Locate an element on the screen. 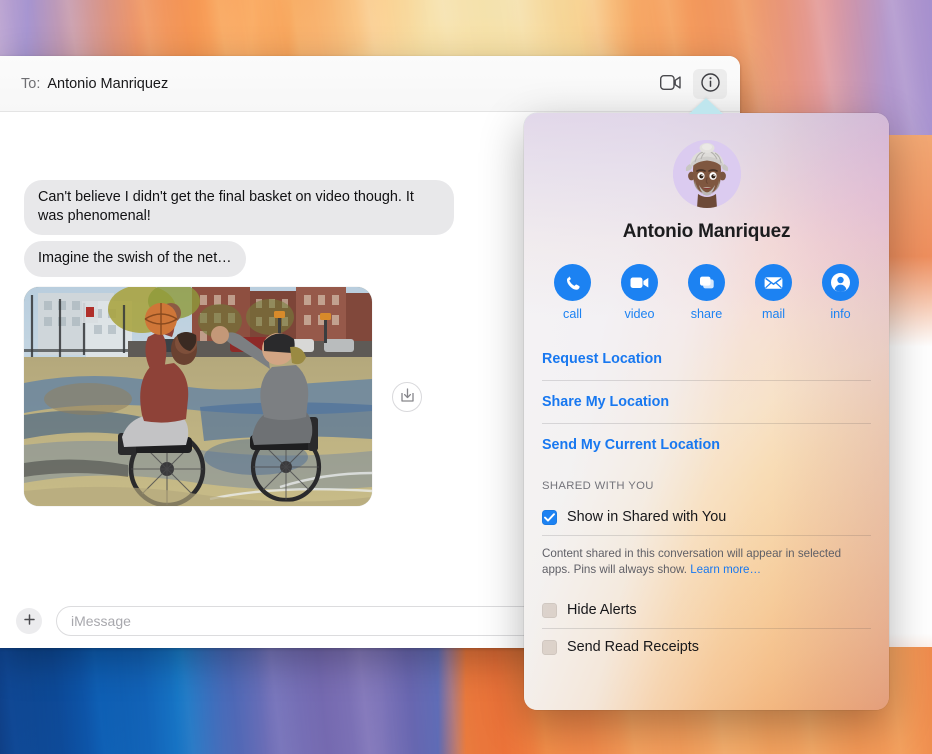  show-in-shared-with-you-label: Show in Shared with You is located at coordinates (647, 517).